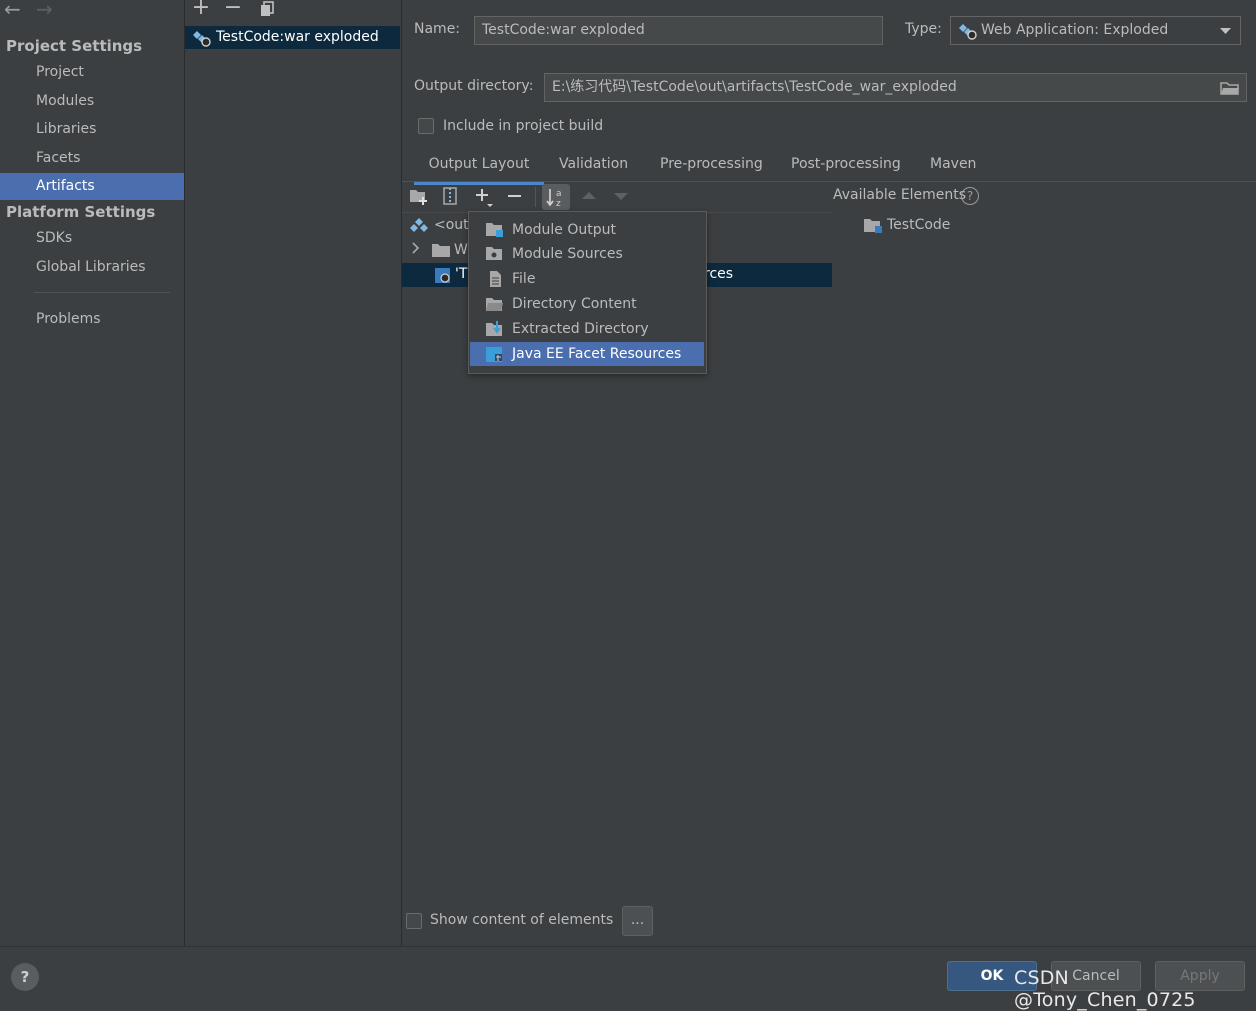  Describe the element at coordinates (461, 250) in the screenshot. I see `tree-node-web-inf: W` at that location.